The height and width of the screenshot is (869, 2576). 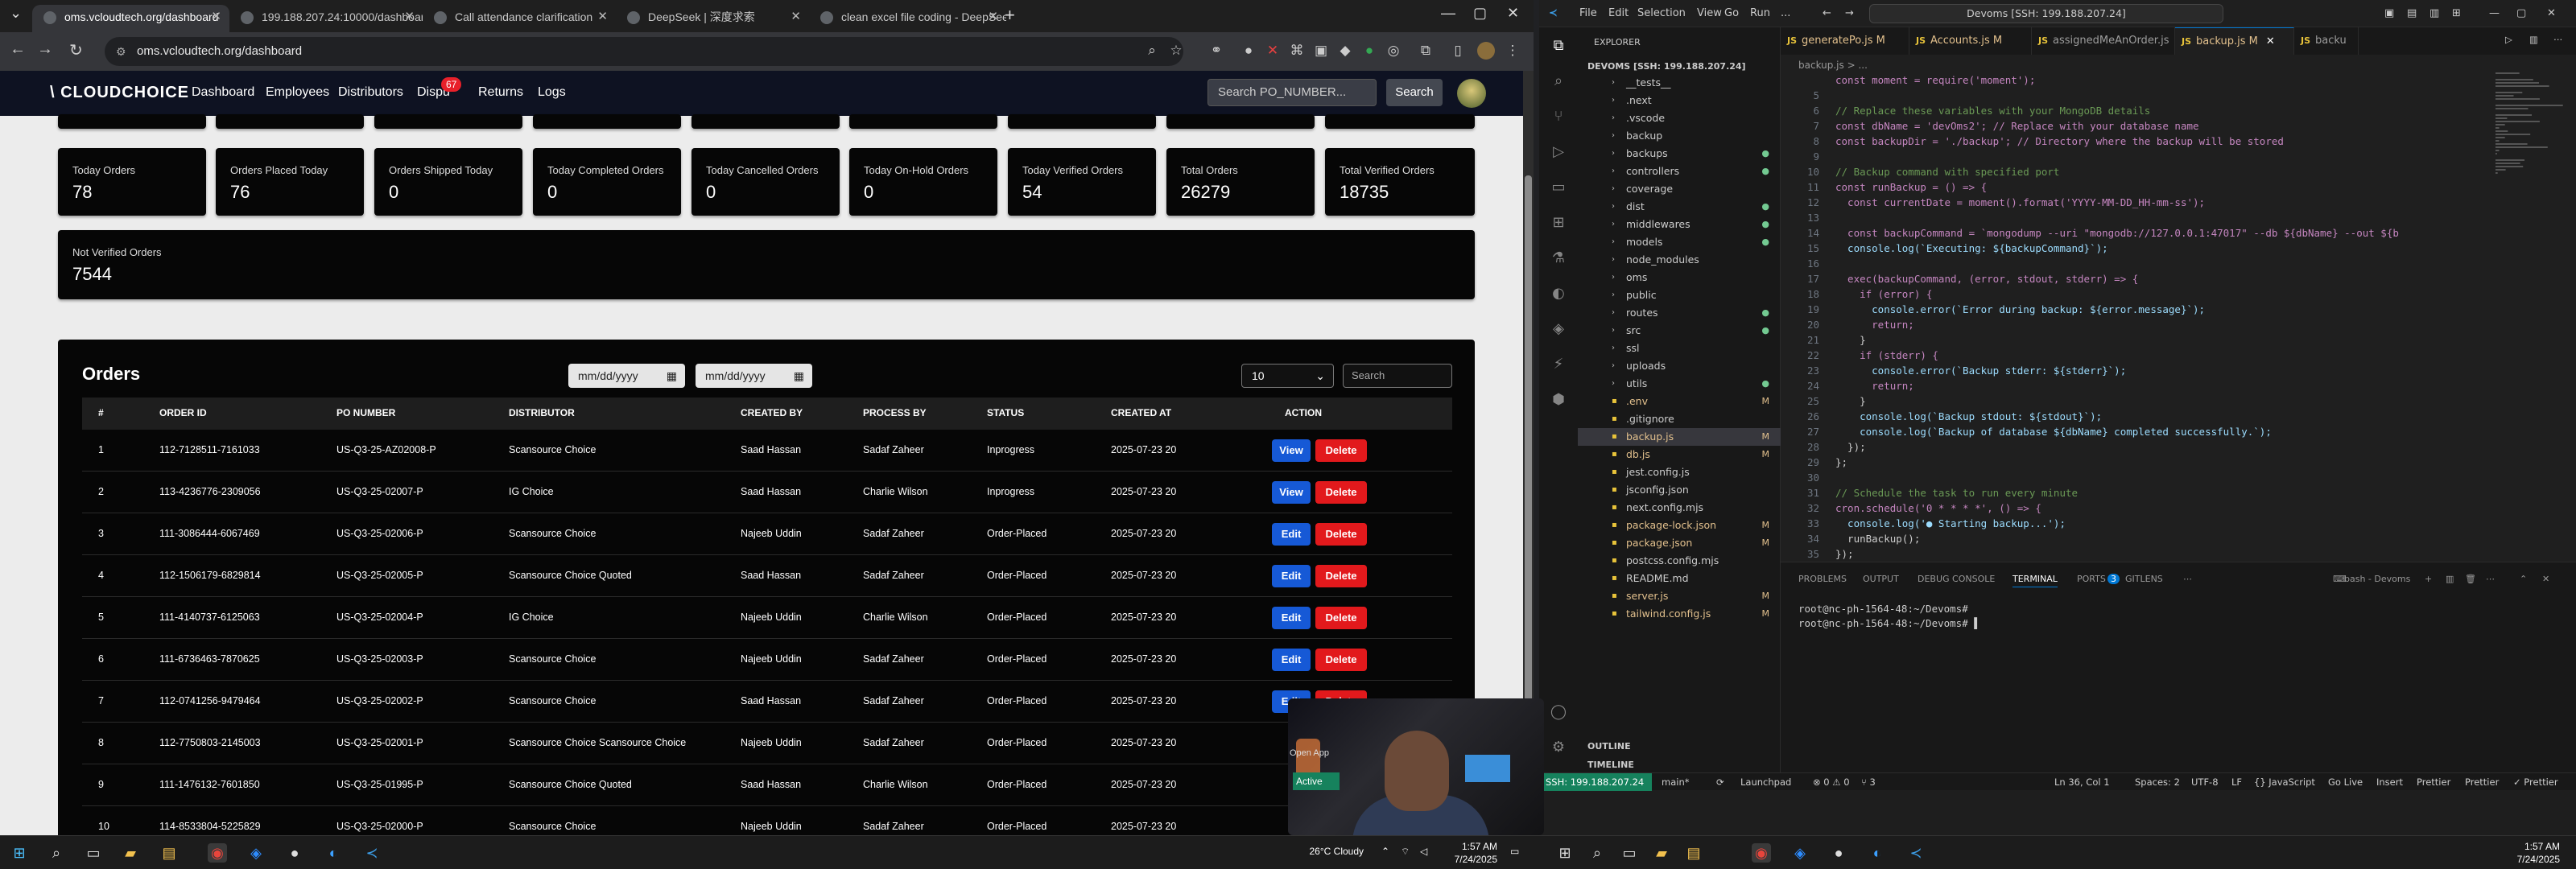 I want to click on sync-icon: ⟳, so click(x=1720, y=782).